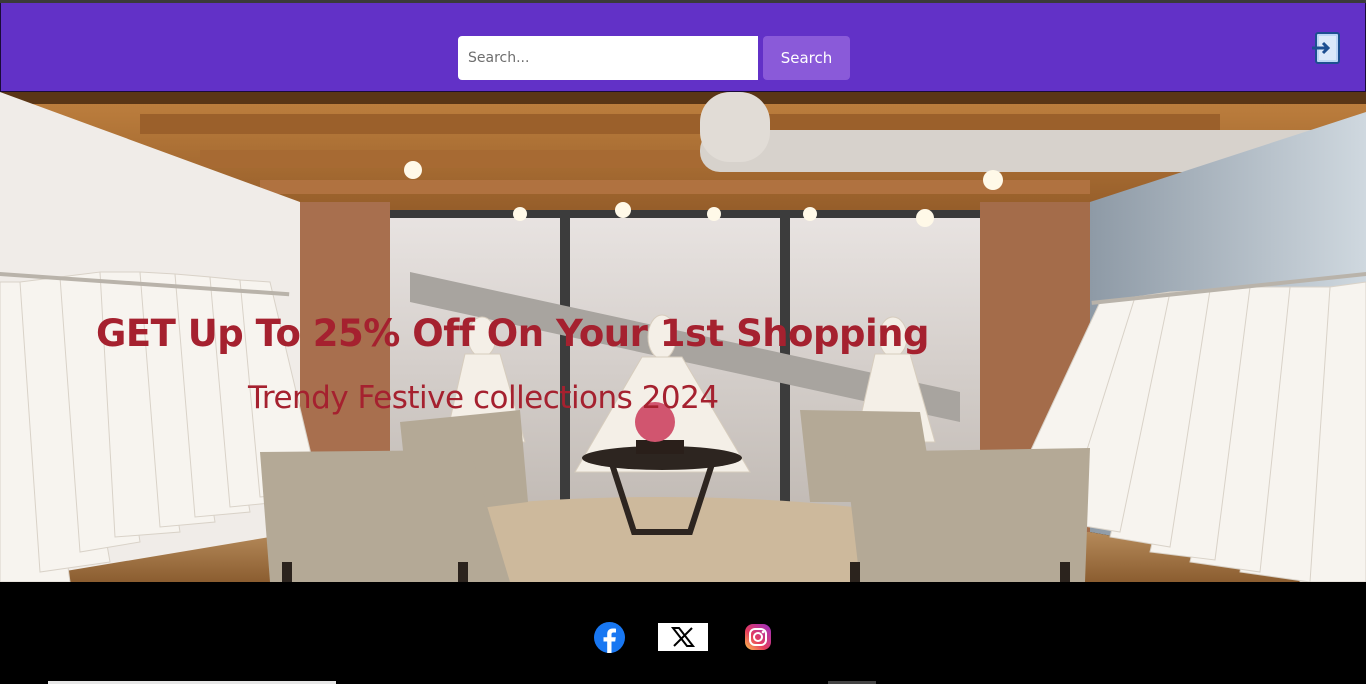 Image resolution: width=1366 pixels, height=684 pixels. What do you see at coordinates (1326, 48) in the screenshot?
I see `login-icon` at bounding box center [1326, 48].